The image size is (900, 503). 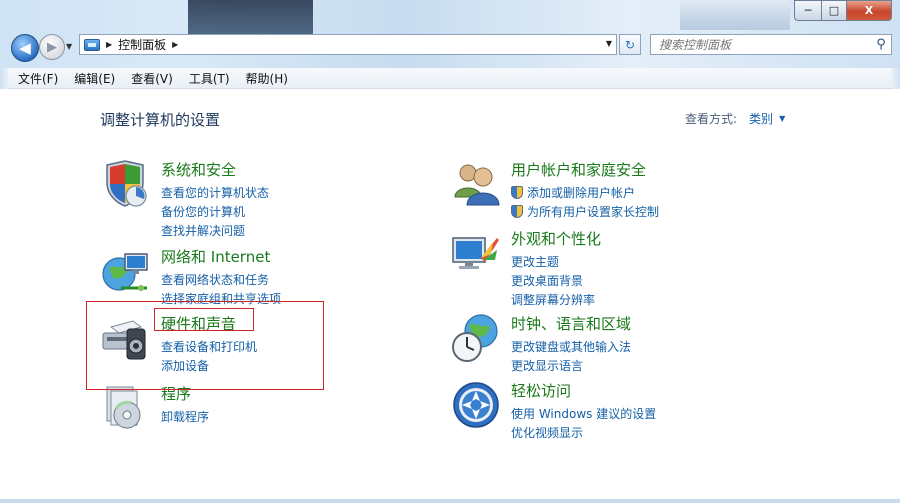 What do you see at coordinates (881, 44) in the screenshot?
I see `search-icon: ⚲` at bounding box center [881, 44].